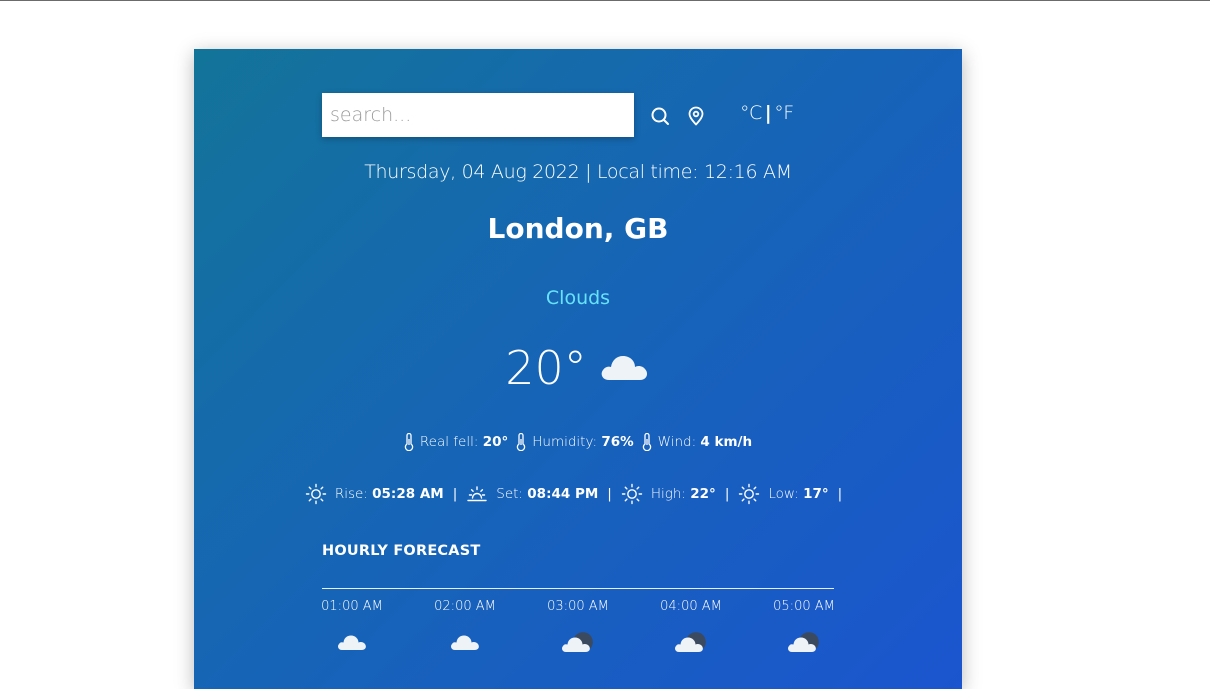  I want to click on hour-time: 02:00 AM, so click(465, 606).